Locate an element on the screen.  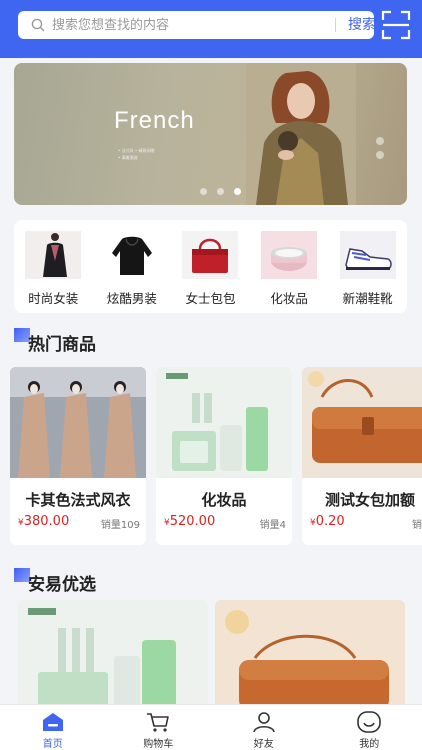
category-grid: 时尚女装 炫酷男装 女士包包 化妆品 新潮鞋靴 is located at coordinates (210, 266).